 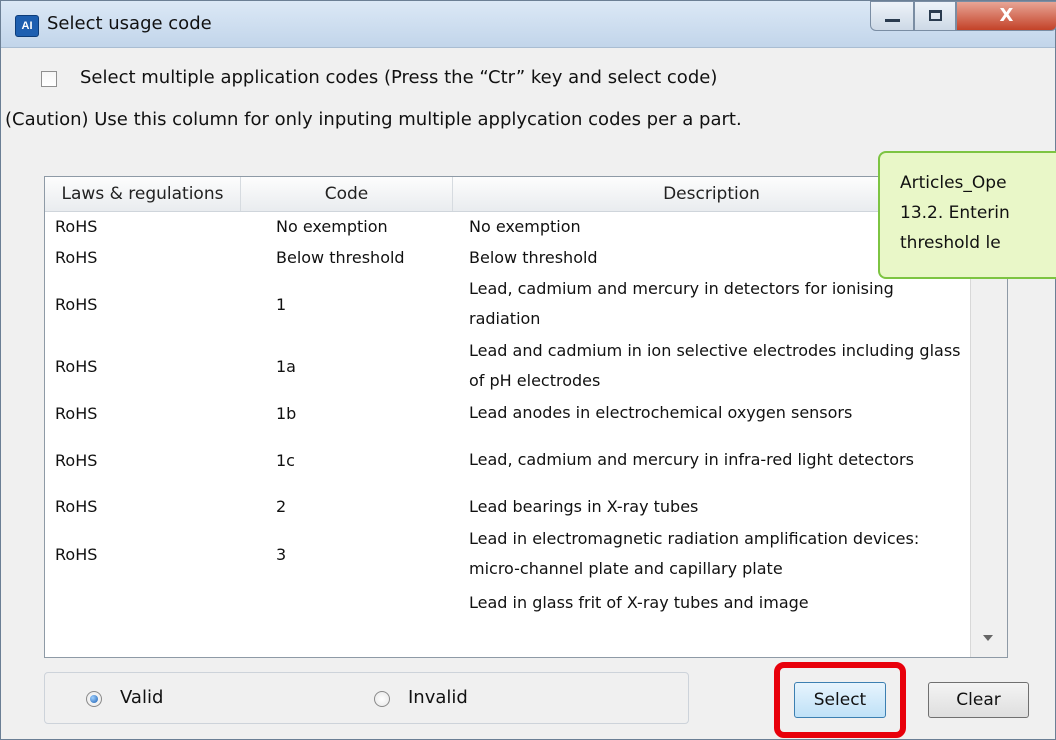 What do you see at coordinates (438, 697) in the screenshot?
I see `invalid-radio-label: Invalid` at bounding box center [438, 697].